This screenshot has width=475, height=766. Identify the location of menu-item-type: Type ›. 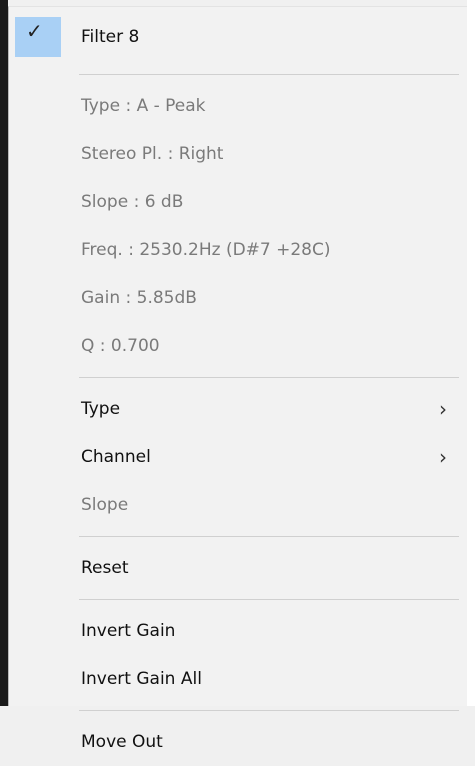
(238, 409).